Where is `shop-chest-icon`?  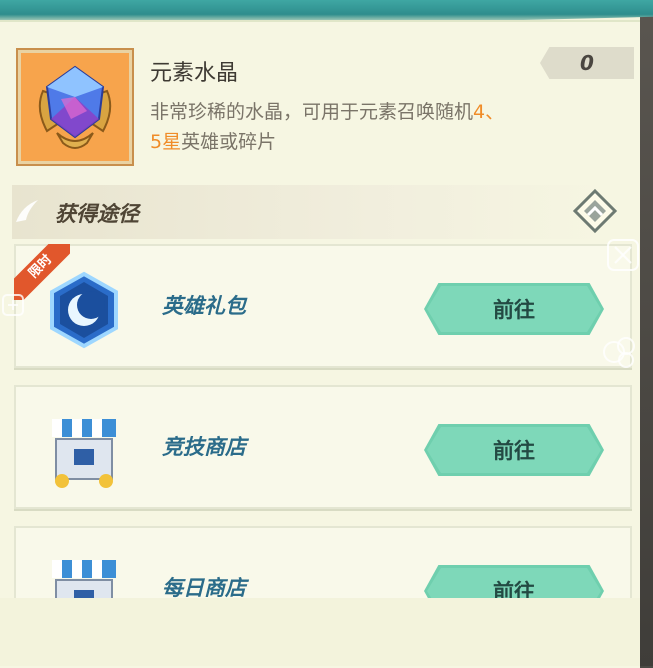
shop-chest-icon is located at coordinates (84, 453).